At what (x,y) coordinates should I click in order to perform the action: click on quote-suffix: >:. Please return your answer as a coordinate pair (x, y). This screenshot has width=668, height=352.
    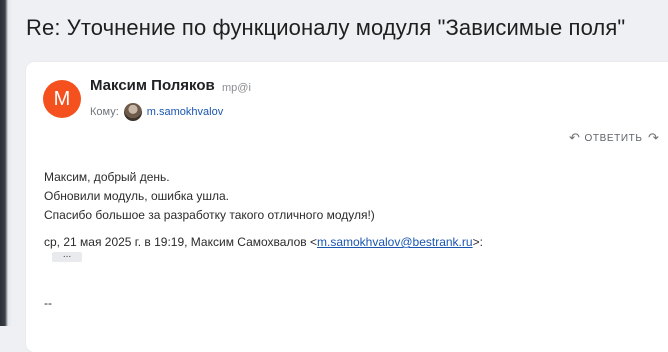
    Looking at the image, I should click on (477, 242).